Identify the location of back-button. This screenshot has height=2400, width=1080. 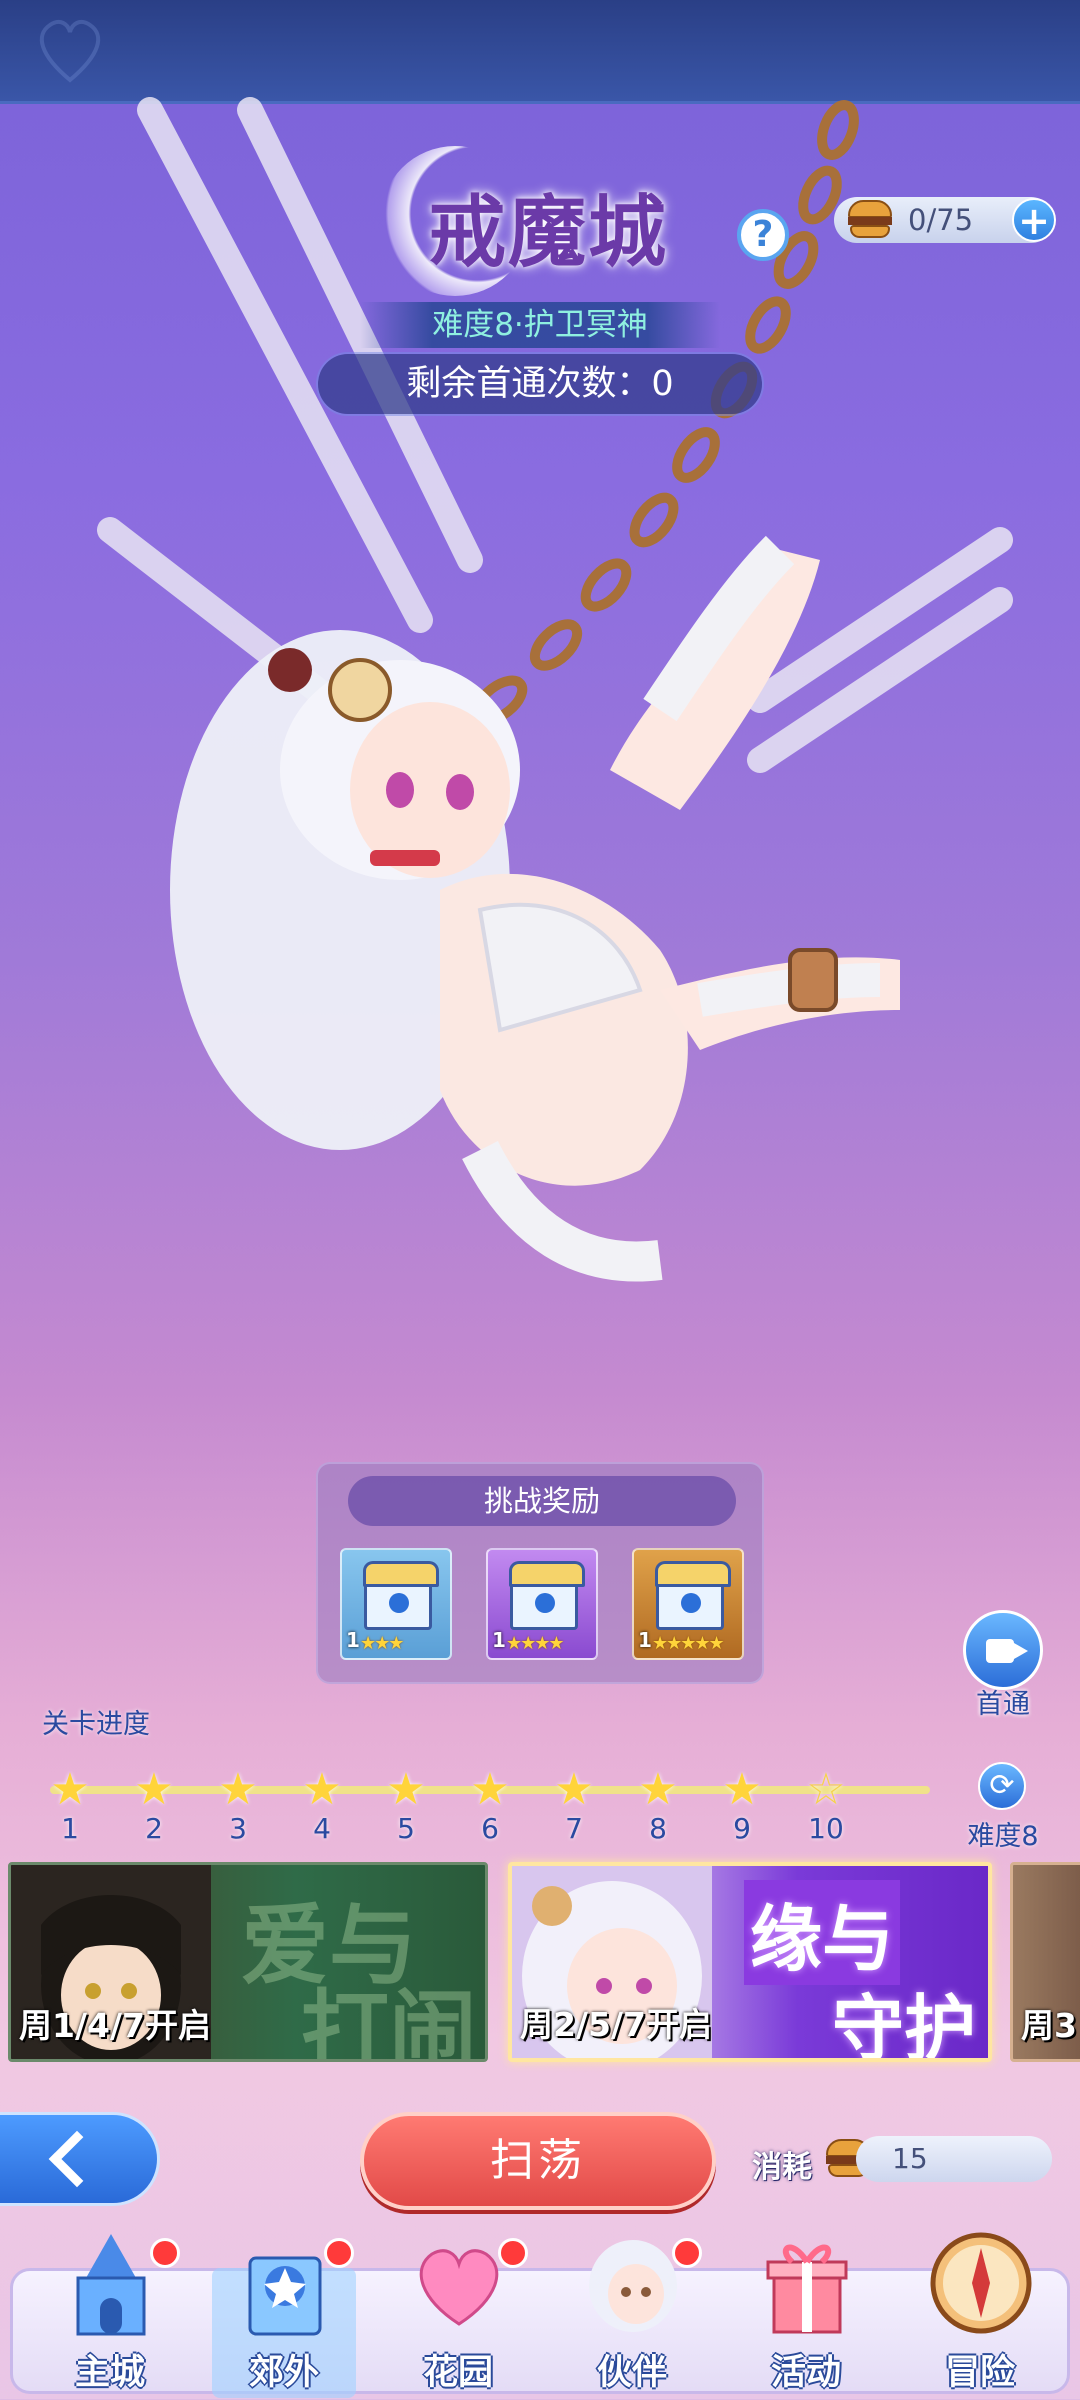
(80, 2159).